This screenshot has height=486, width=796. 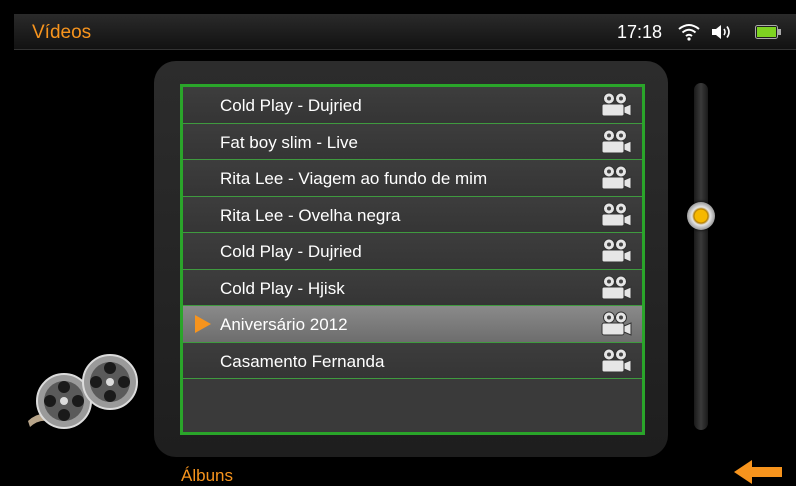 I want to click on video-row: Fat boy slim - Live, so click(x=412, y=141).